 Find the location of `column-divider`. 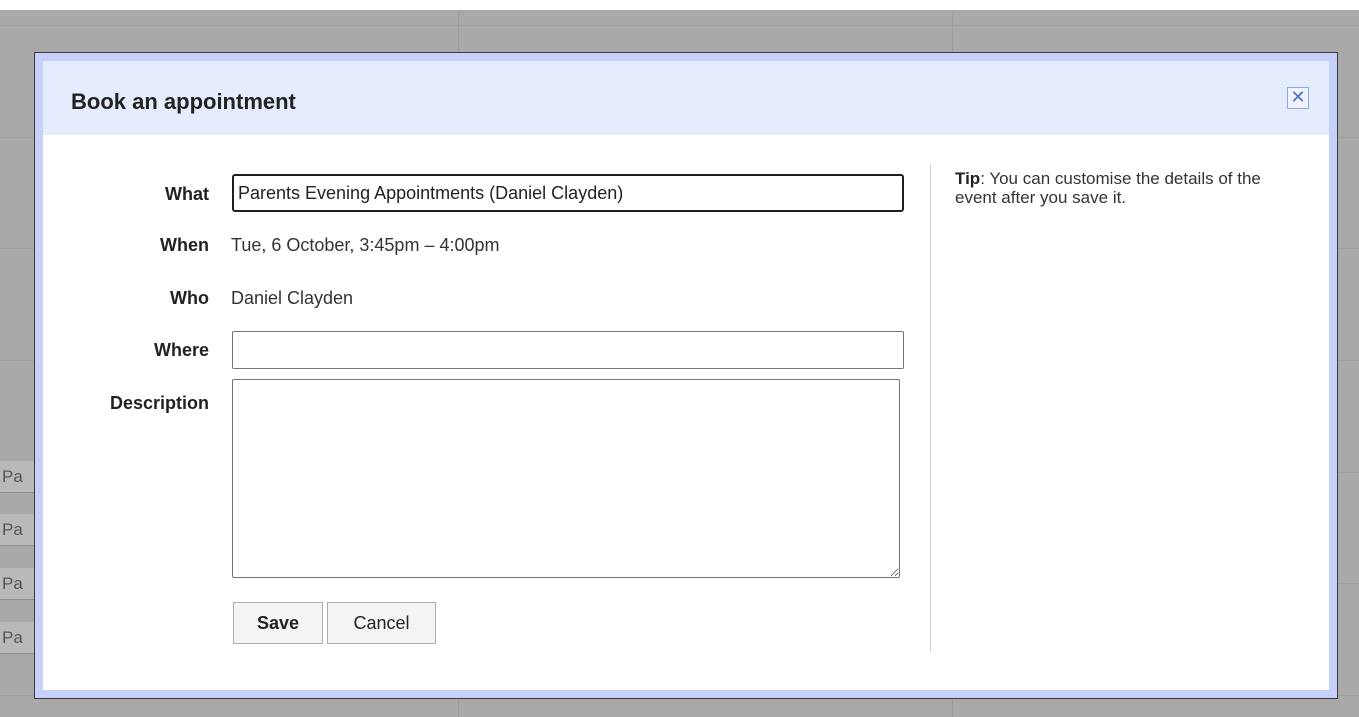

column-divider is located at coordinates (930, 408).